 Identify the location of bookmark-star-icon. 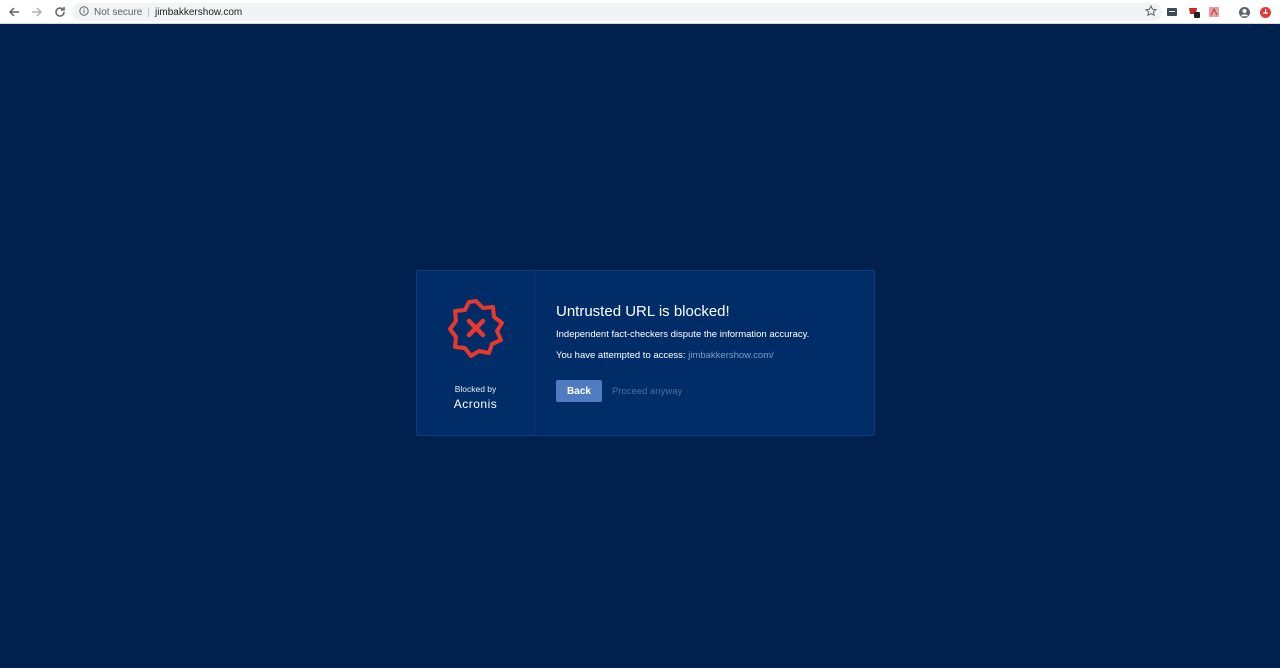
(1151, 12).